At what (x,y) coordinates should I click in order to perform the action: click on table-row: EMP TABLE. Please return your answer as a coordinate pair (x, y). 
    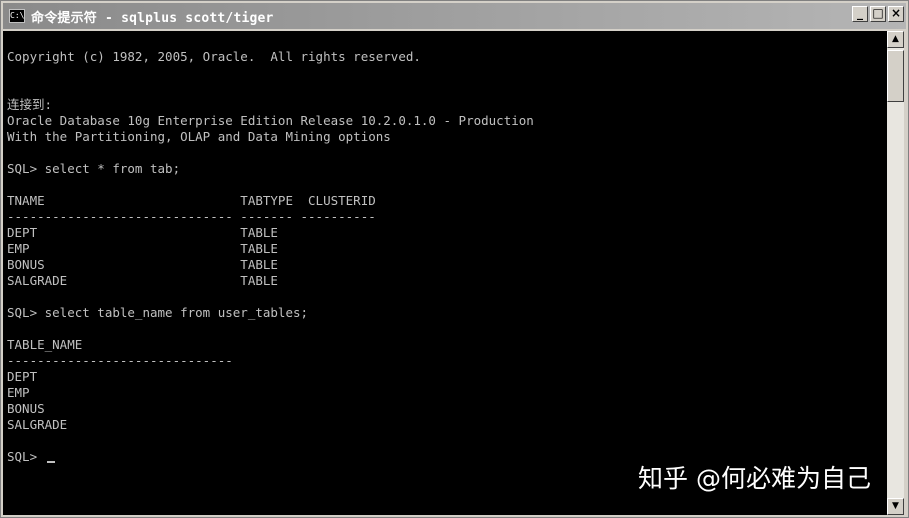
    Looking at the image, I should click on (142, 248).